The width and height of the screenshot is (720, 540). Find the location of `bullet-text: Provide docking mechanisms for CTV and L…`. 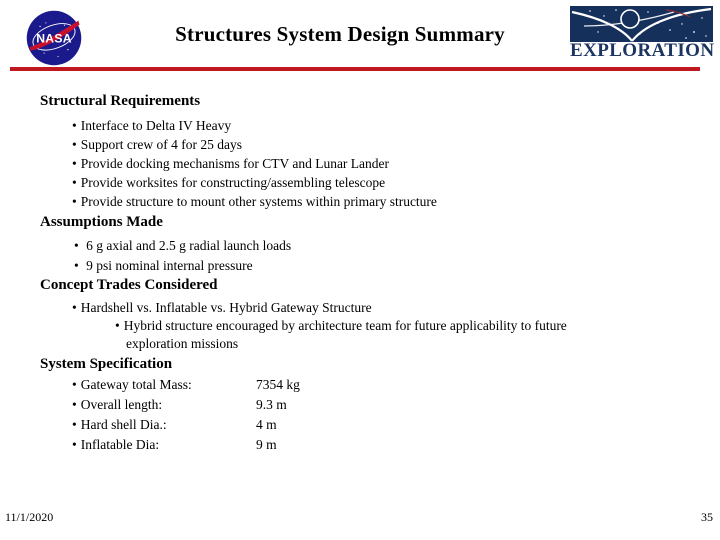

bullet-text: Provide docking mechanisms for CTV and L… is located at coordinates (235, 163).